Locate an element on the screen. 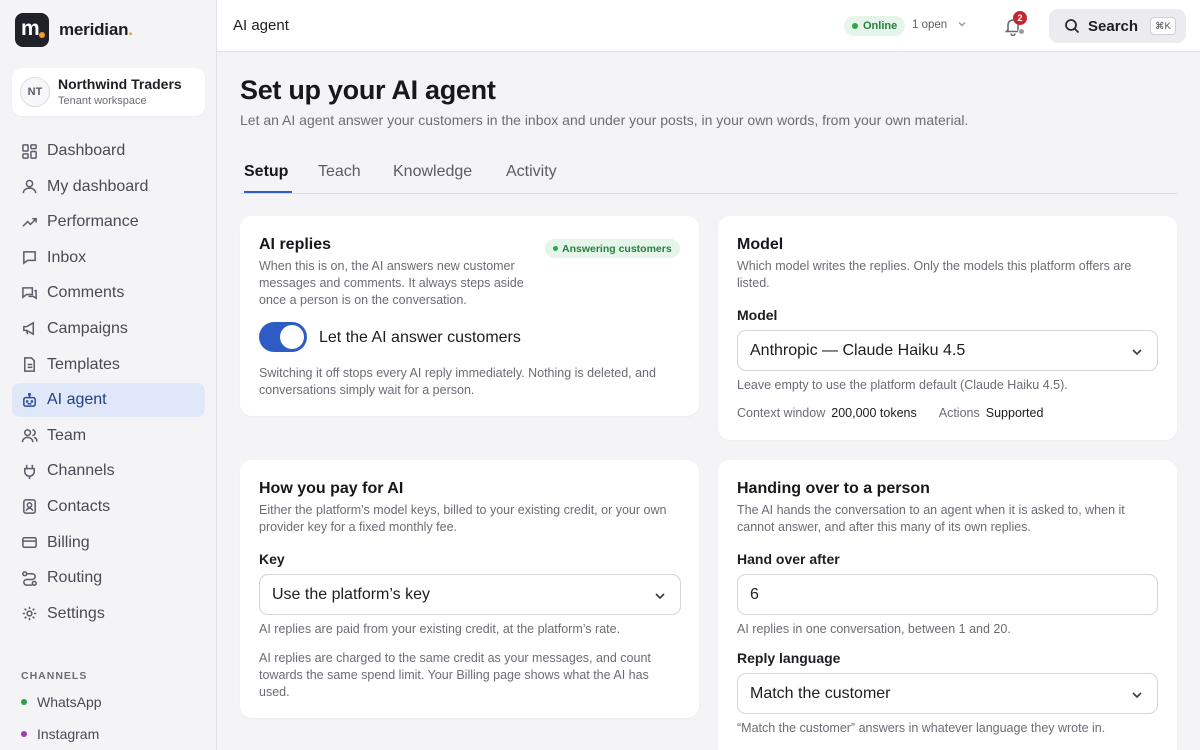 The width and height of the screenshot is (1200, 750). model-field-label: Model is located at coordinates (757, 315).